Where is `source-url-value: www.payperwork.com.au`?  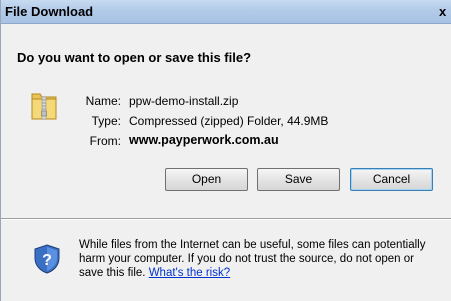 source-url-value: www.payperwork.com.au is located at coordinates (204, 140).